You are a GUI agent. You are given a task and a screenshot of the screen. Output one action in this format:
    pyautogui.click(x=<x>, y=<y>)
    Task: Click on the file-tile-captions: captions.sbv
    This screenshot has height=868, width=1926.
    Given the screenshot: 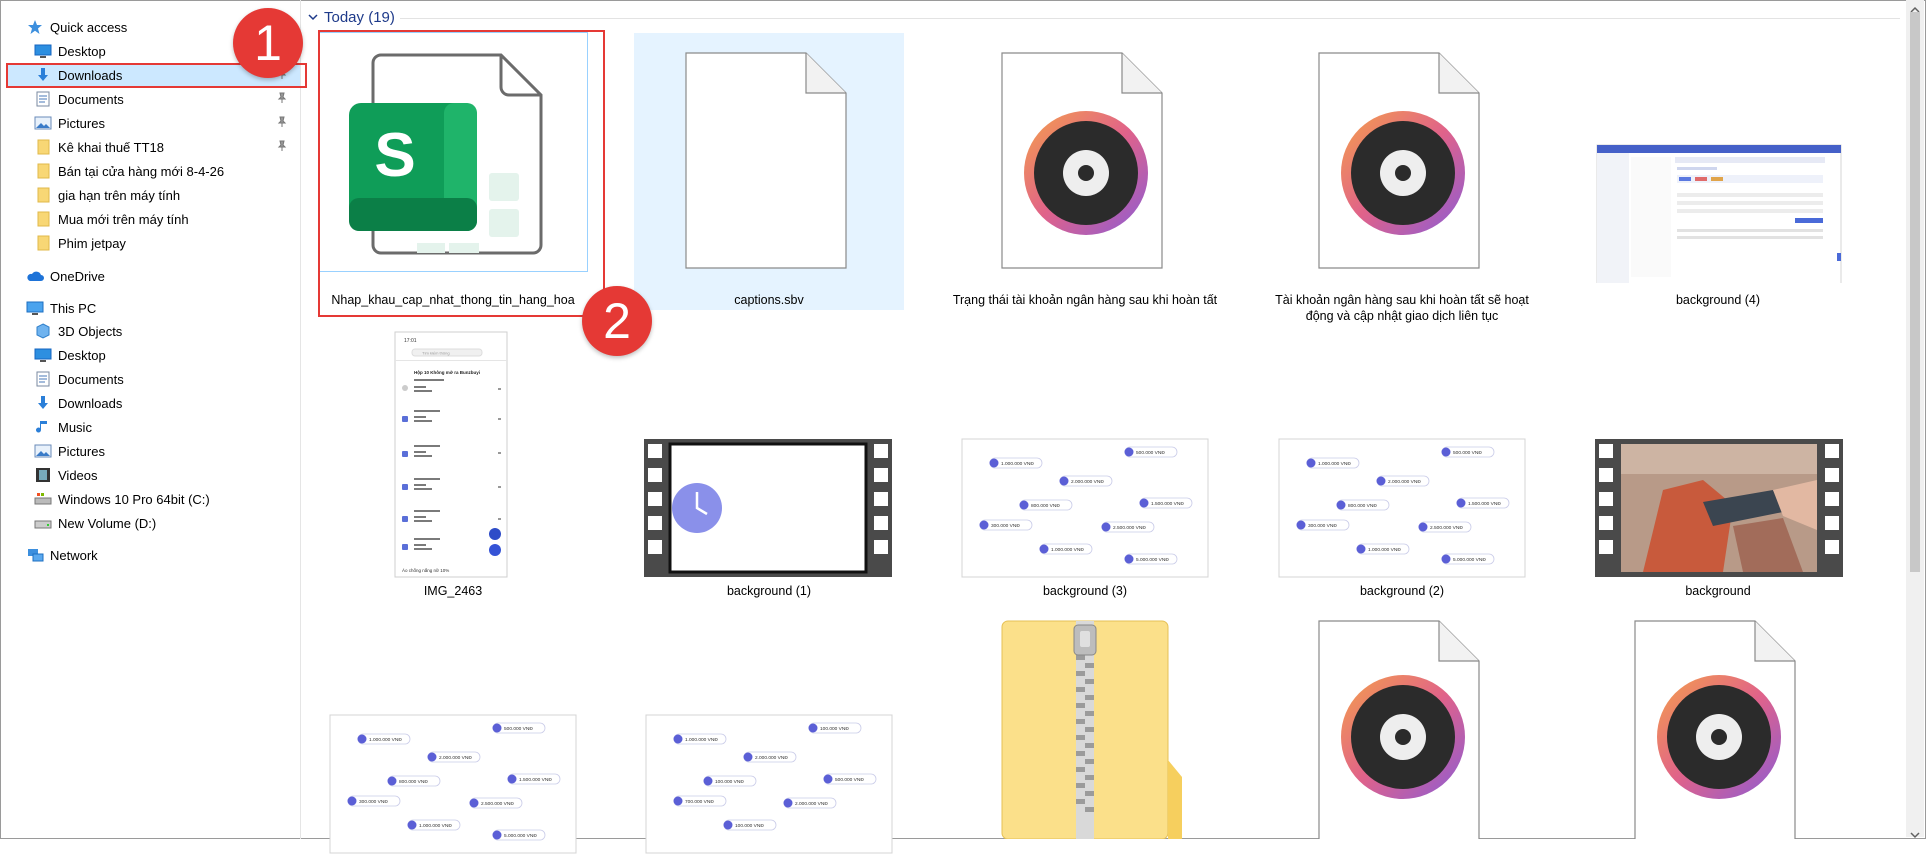 What is the action you would take?
    pyautogui.click(x=769, y=171)
    